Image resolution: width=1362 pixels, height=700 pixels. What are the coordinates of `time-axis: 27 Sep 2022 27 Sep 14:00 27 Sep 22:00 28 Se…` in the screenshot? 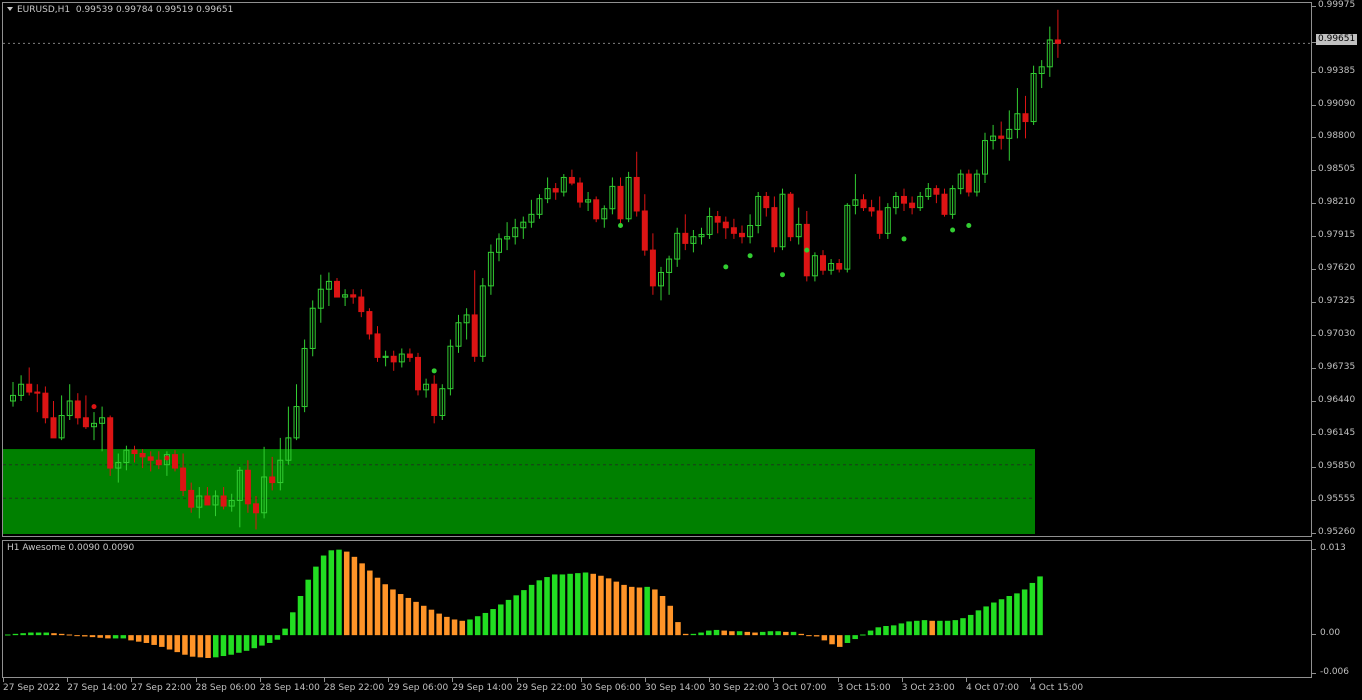 It's located at (656, 689).